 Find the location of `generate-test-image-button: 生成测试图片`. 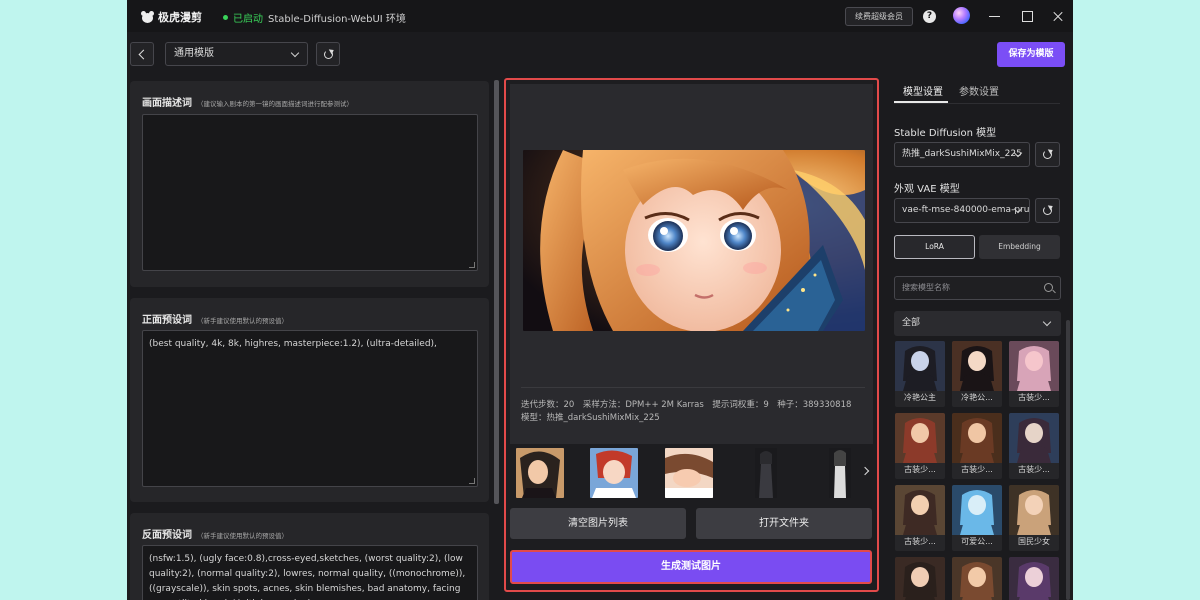

generate-test-image-button: 生成测试图片 is located at coordinates (691, 567).